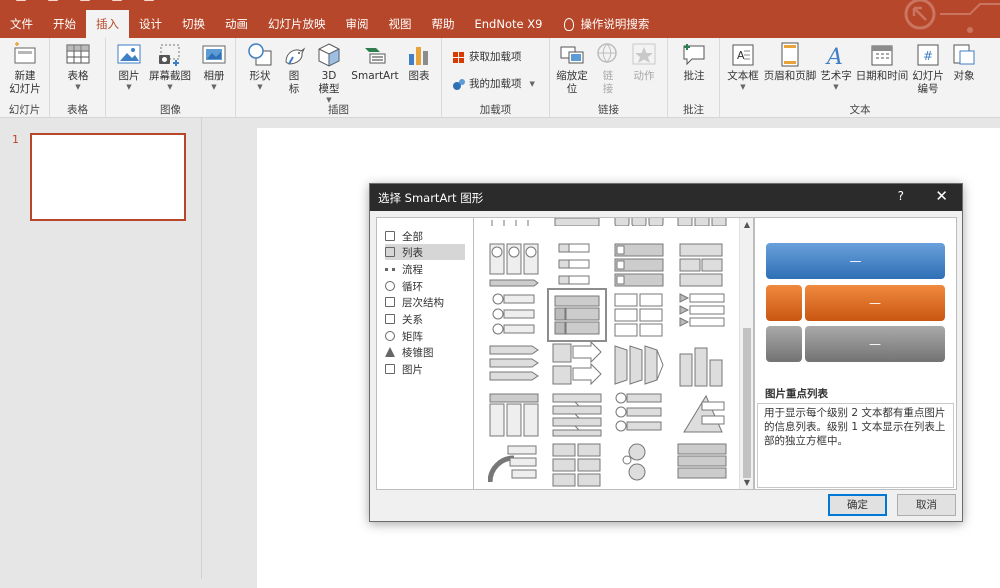 Image resolution: width=1000 pixels, height=588 pixels. What do you see at coordinates (53, 0) in the screenshot?
I see `undo-icon` at bounding box center [53, 0].